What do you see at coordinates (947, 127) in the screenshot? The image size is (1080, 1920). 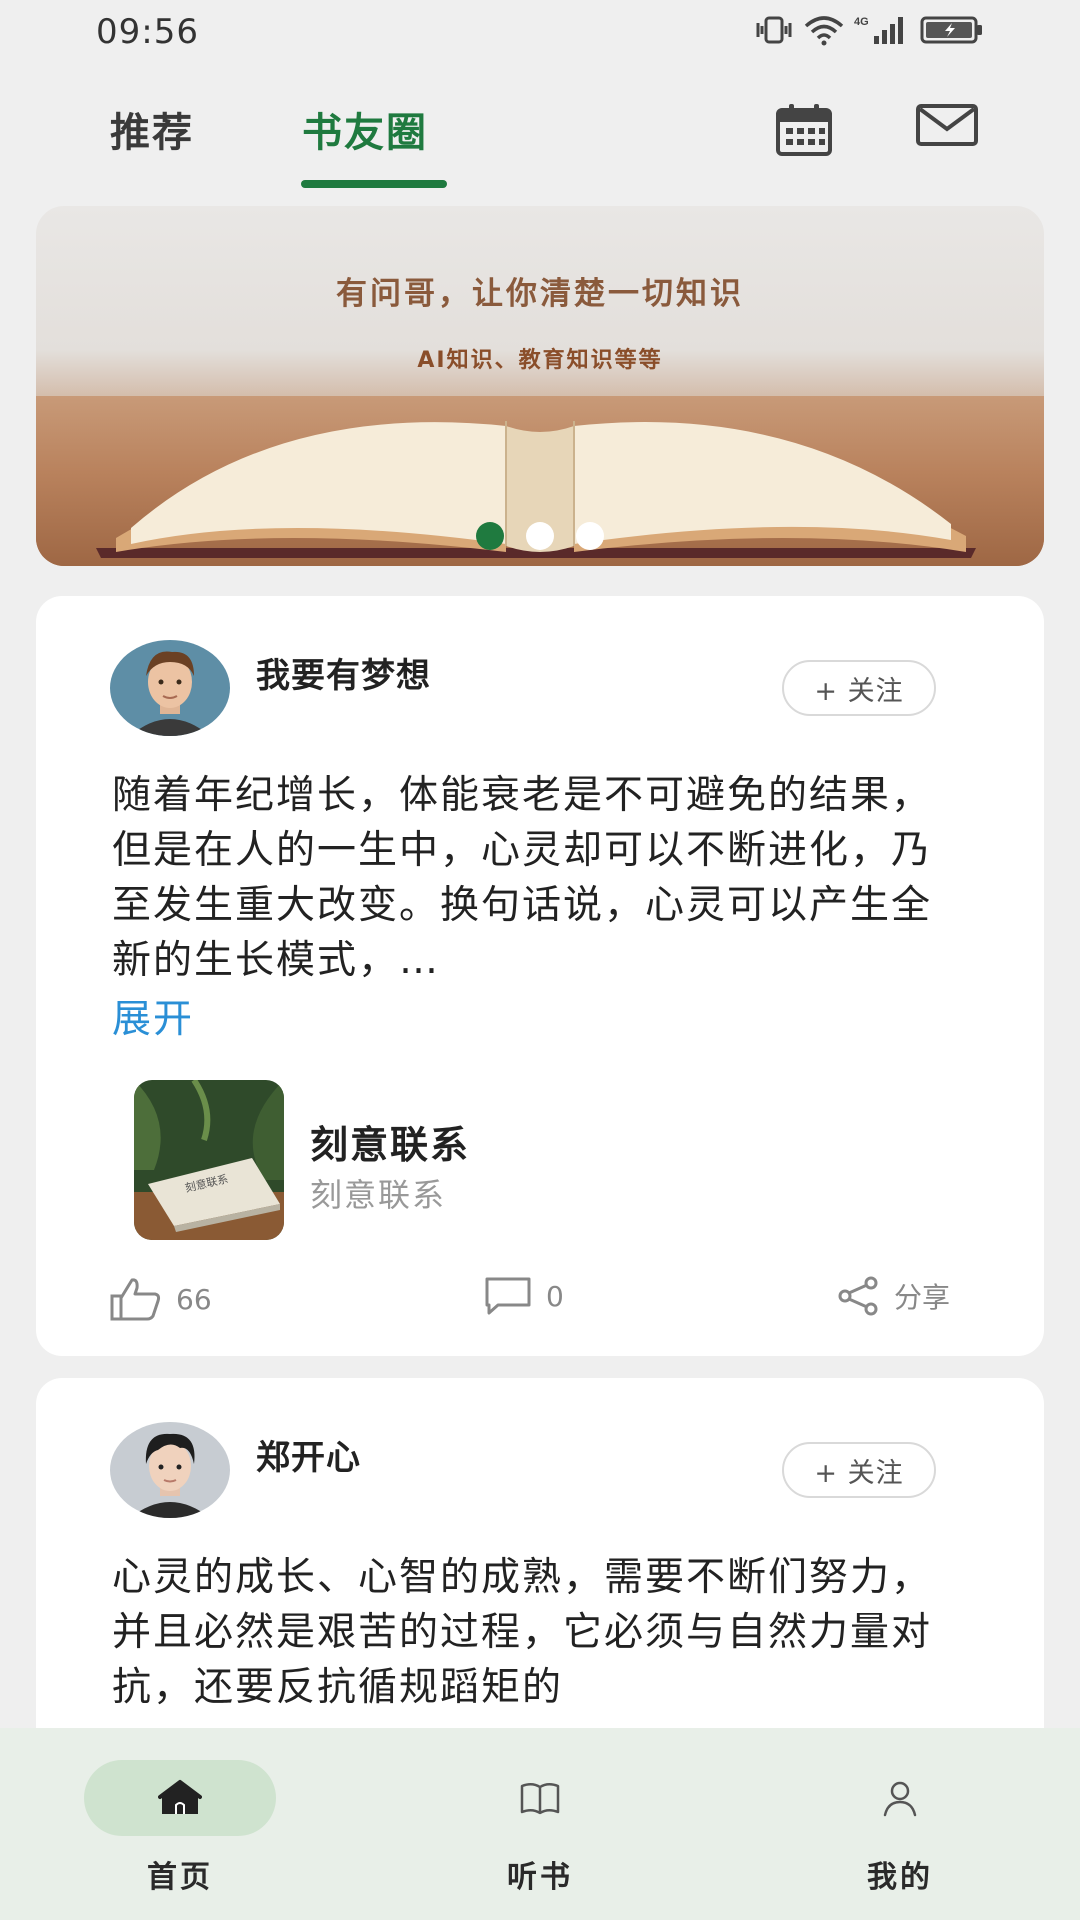 I see `mail-icon` at bounding box center [947, 127].